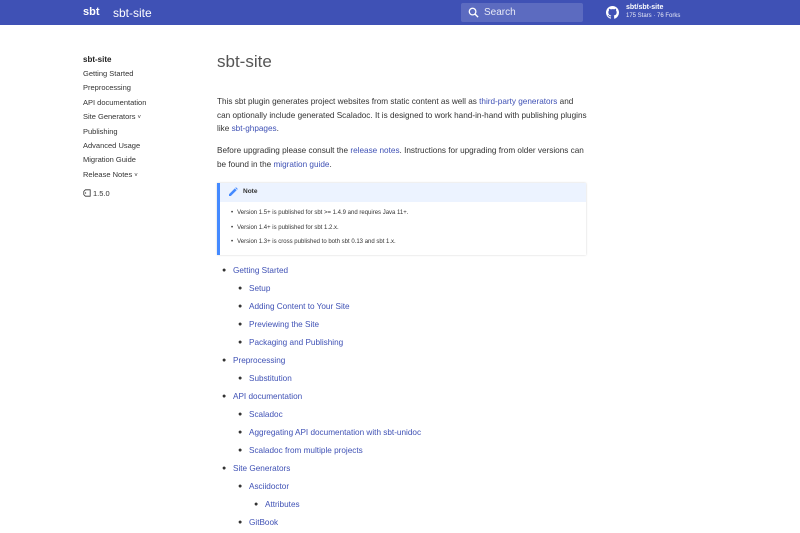  Describe the element at coordinates (403, 192) in the screenshot. I see `note-header: Note` at that location.